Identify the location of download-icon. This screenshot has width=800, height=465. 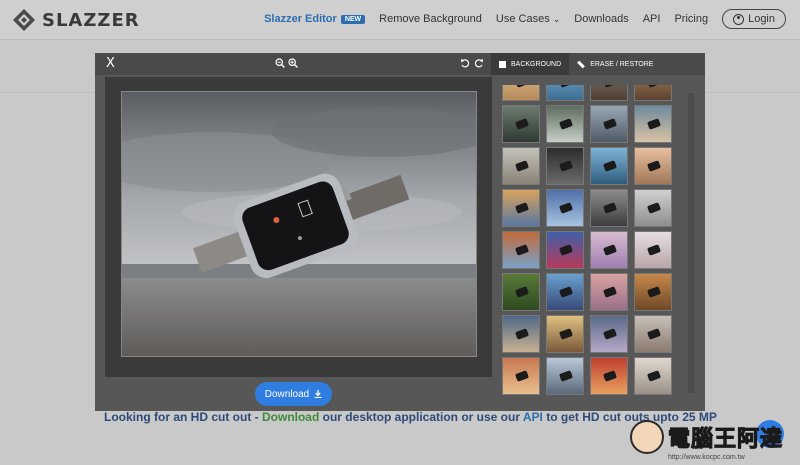
(318, 394).